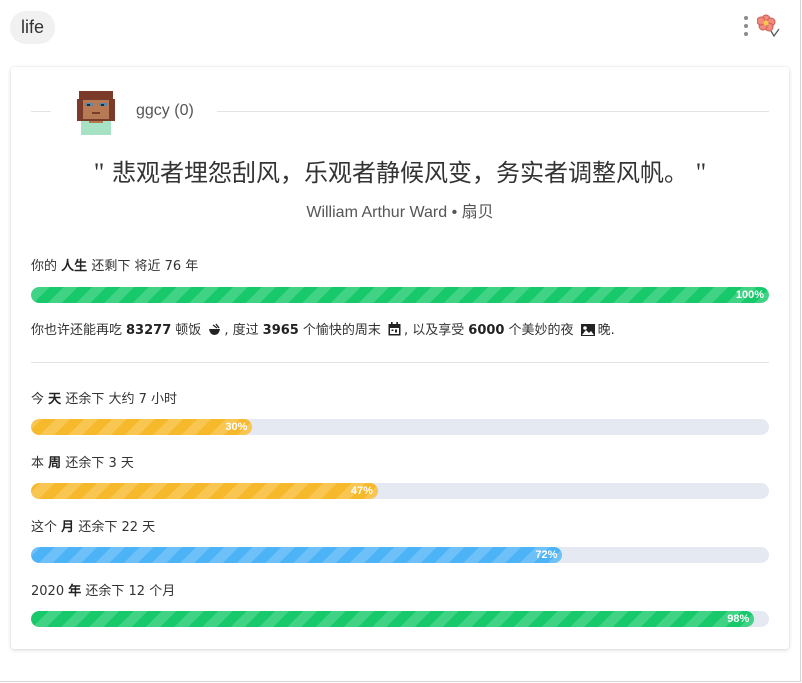 The height and width of the screenshot is (683, 802). Describe the element at coordinates (400, 362) in the screenshot. I see `section-divider` at that location.